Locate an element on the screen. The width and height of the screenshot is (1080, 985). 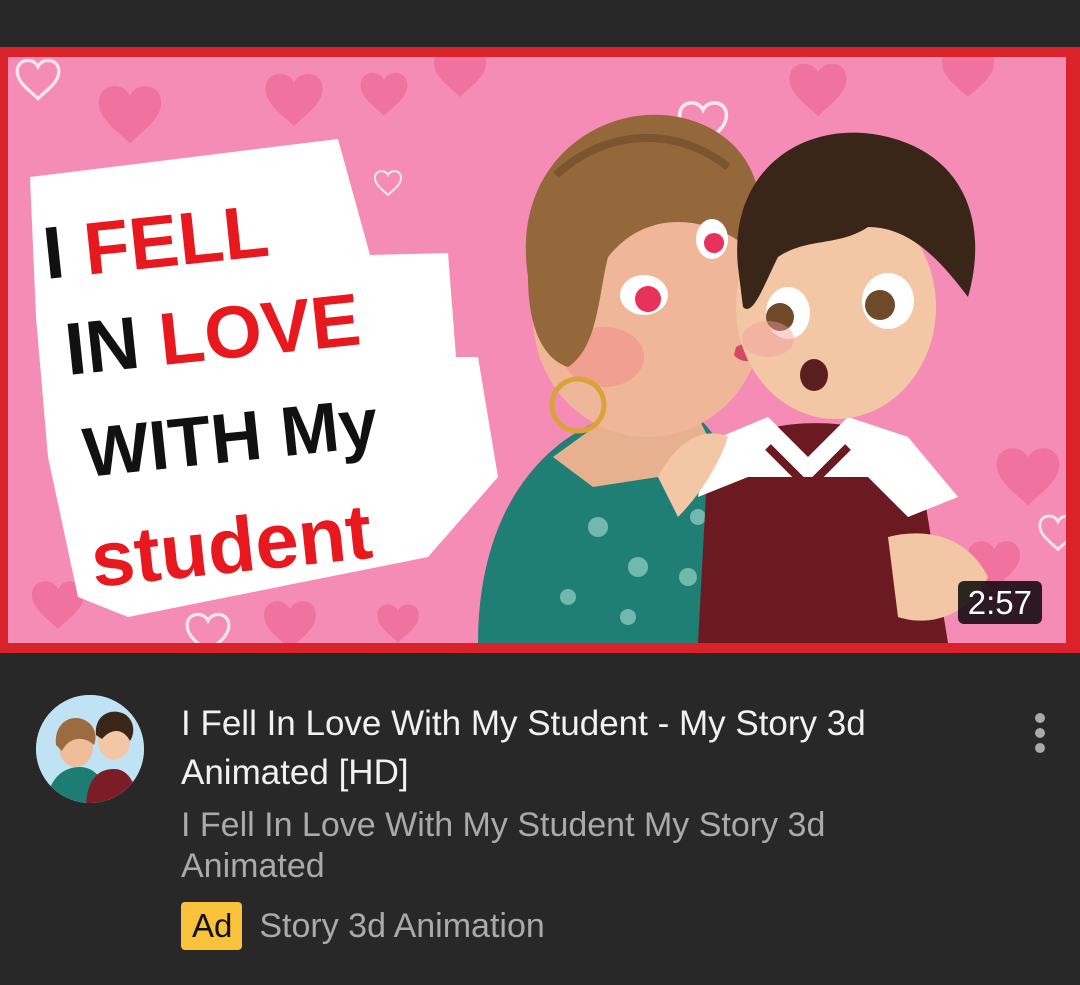
avatar-image is located at coordinates (90, 749).